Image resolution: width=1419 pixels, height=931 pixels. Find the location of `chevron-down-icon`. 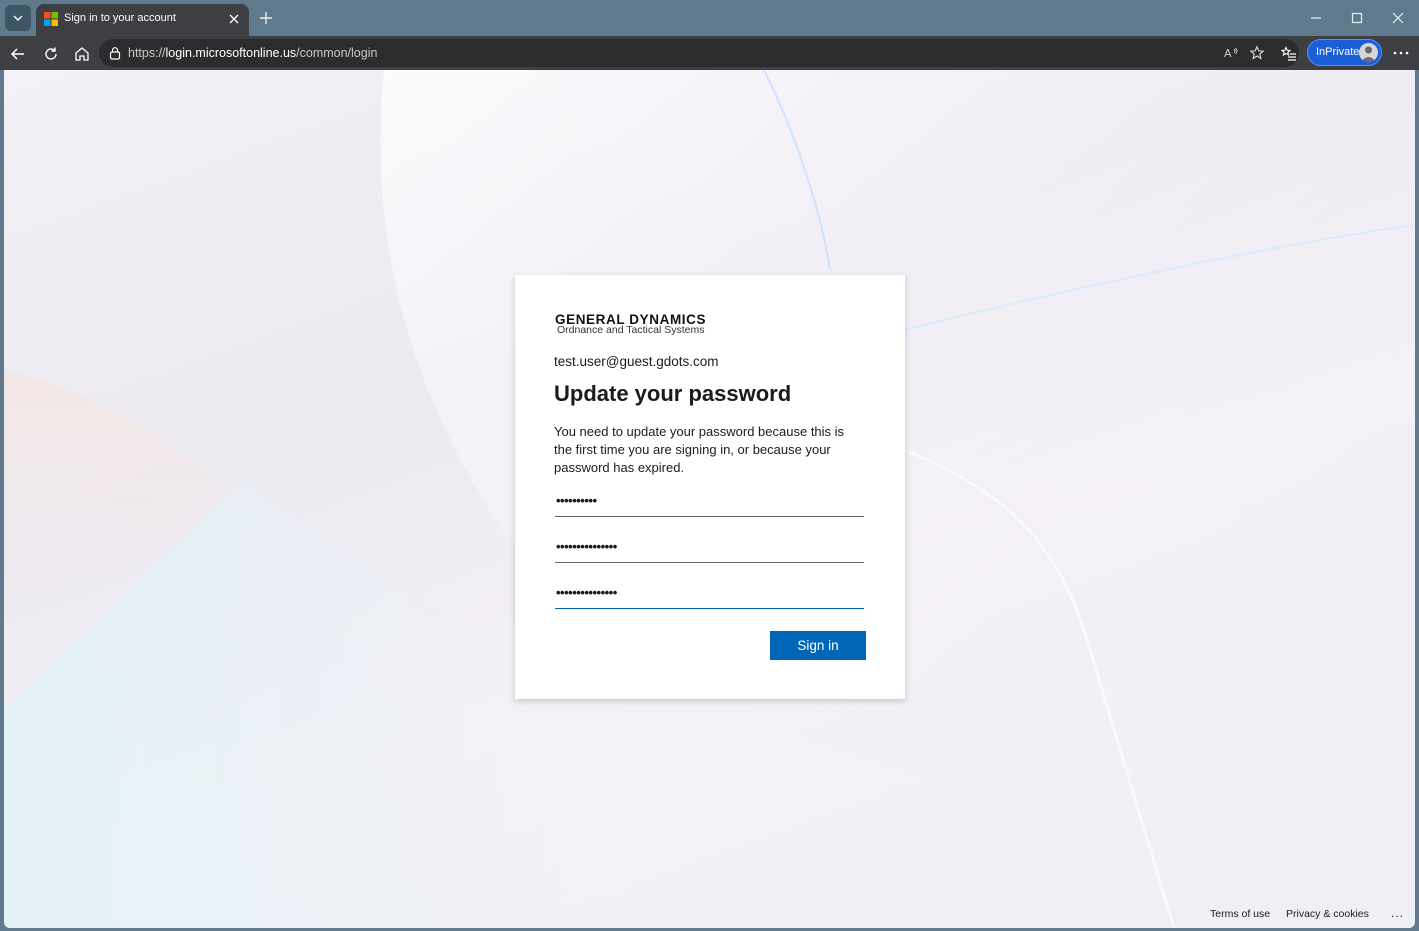

chevron-down-icon is located at coordinates (18, 18).